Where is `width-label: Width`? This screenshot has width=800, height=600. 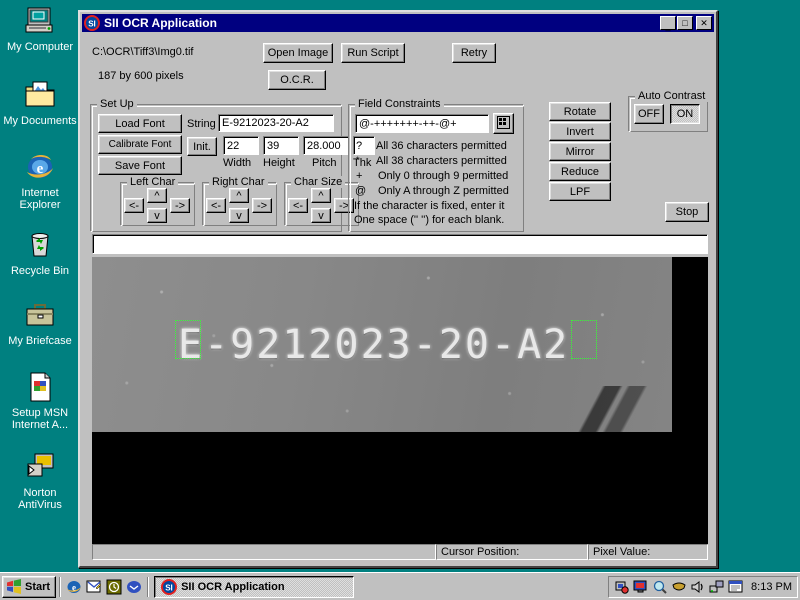 width-label: Width is located at coordinates (237, 163).